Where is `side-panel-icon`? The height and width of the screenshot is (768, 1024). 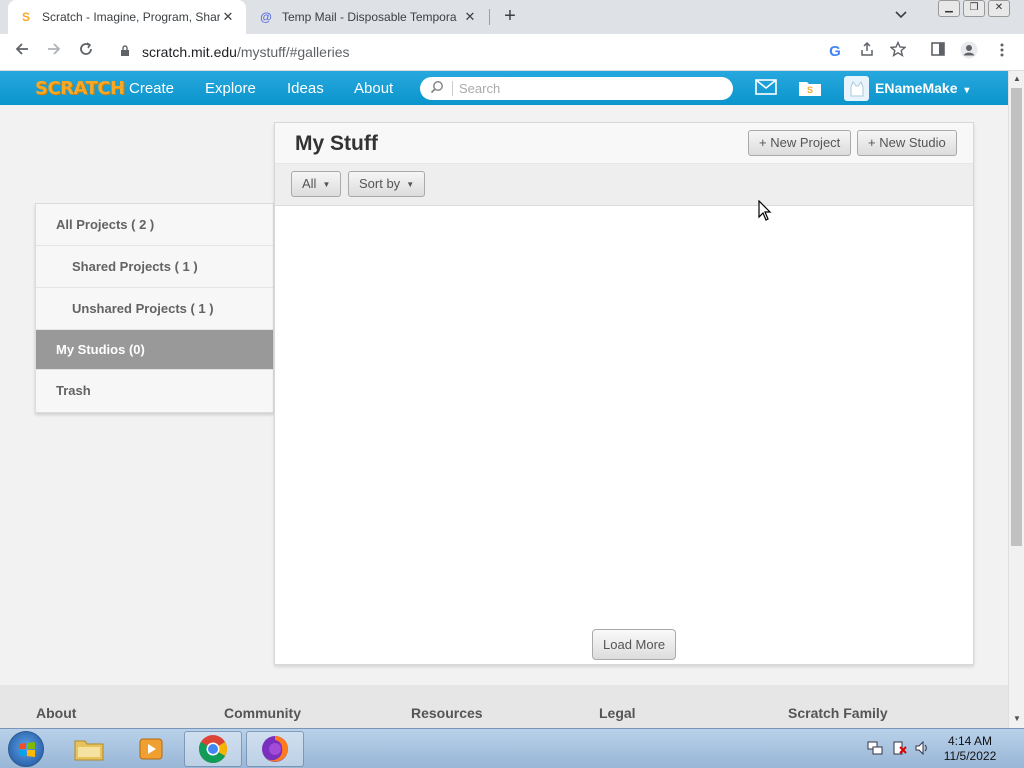 side-panel-icon is located at coordinates (938, 49).